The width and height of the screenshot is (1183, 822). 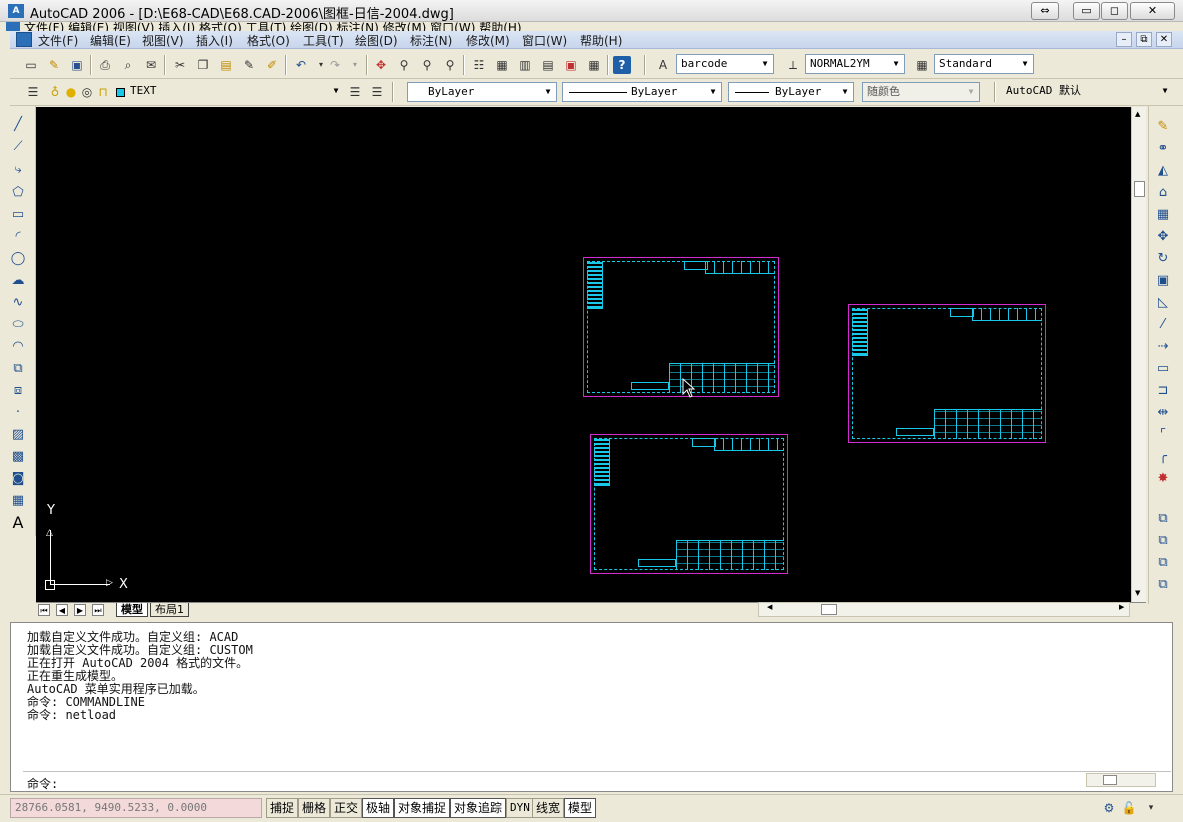 I want to click on chamfer-icon: ⌜, so click(x=1163, y=435).